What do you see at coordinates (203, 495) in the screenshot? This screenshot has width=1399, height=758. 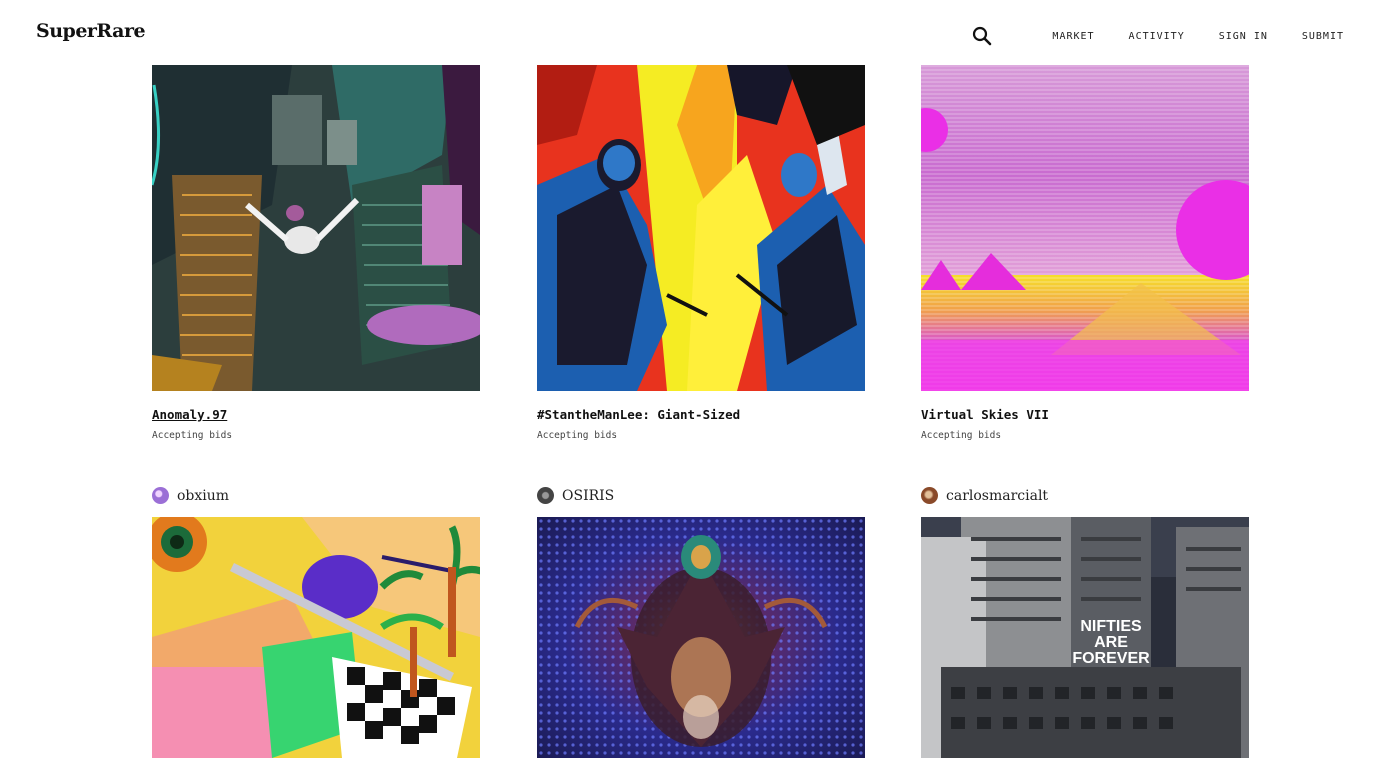 I see `owner-name: obxium` at bounding box center [203, 495].